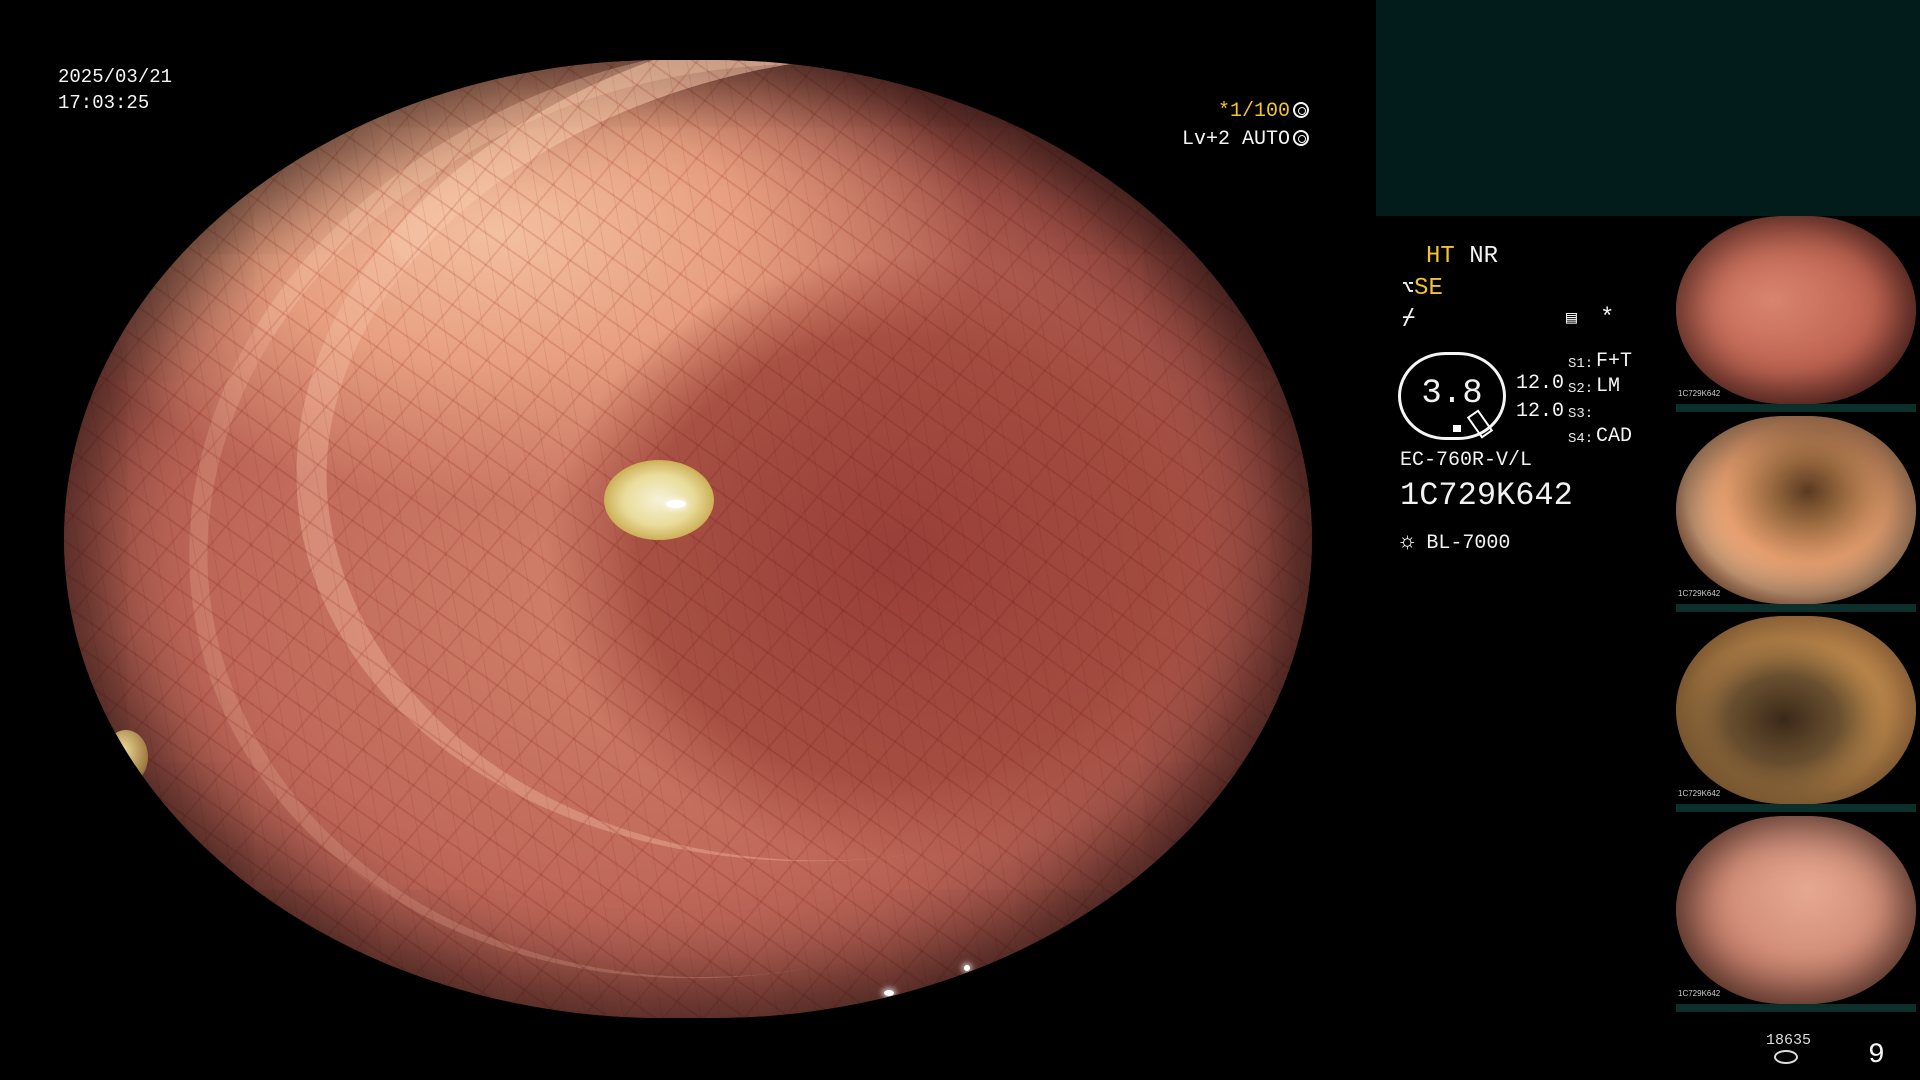  What do you see at coordinates (1876, 1055) in the screenshot?
I see `capture-count: 9` at bounding box center [1876, 1055].